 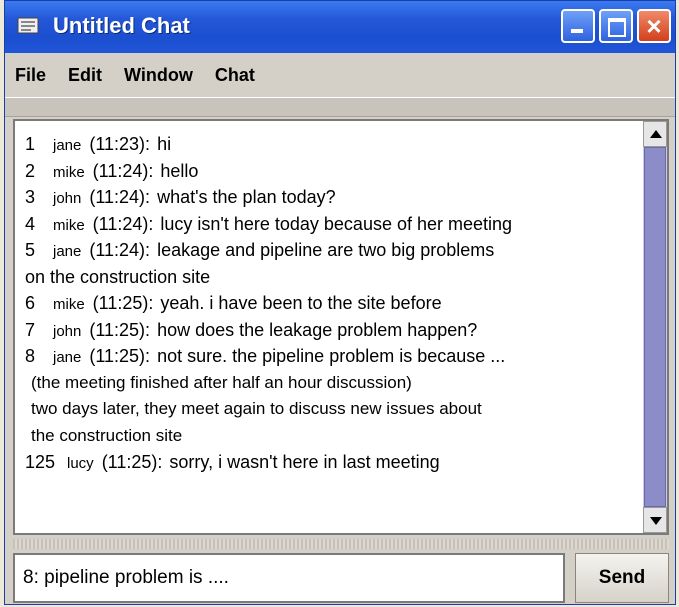 I want to click on menu-window: Window, so click(x=158, y=75).